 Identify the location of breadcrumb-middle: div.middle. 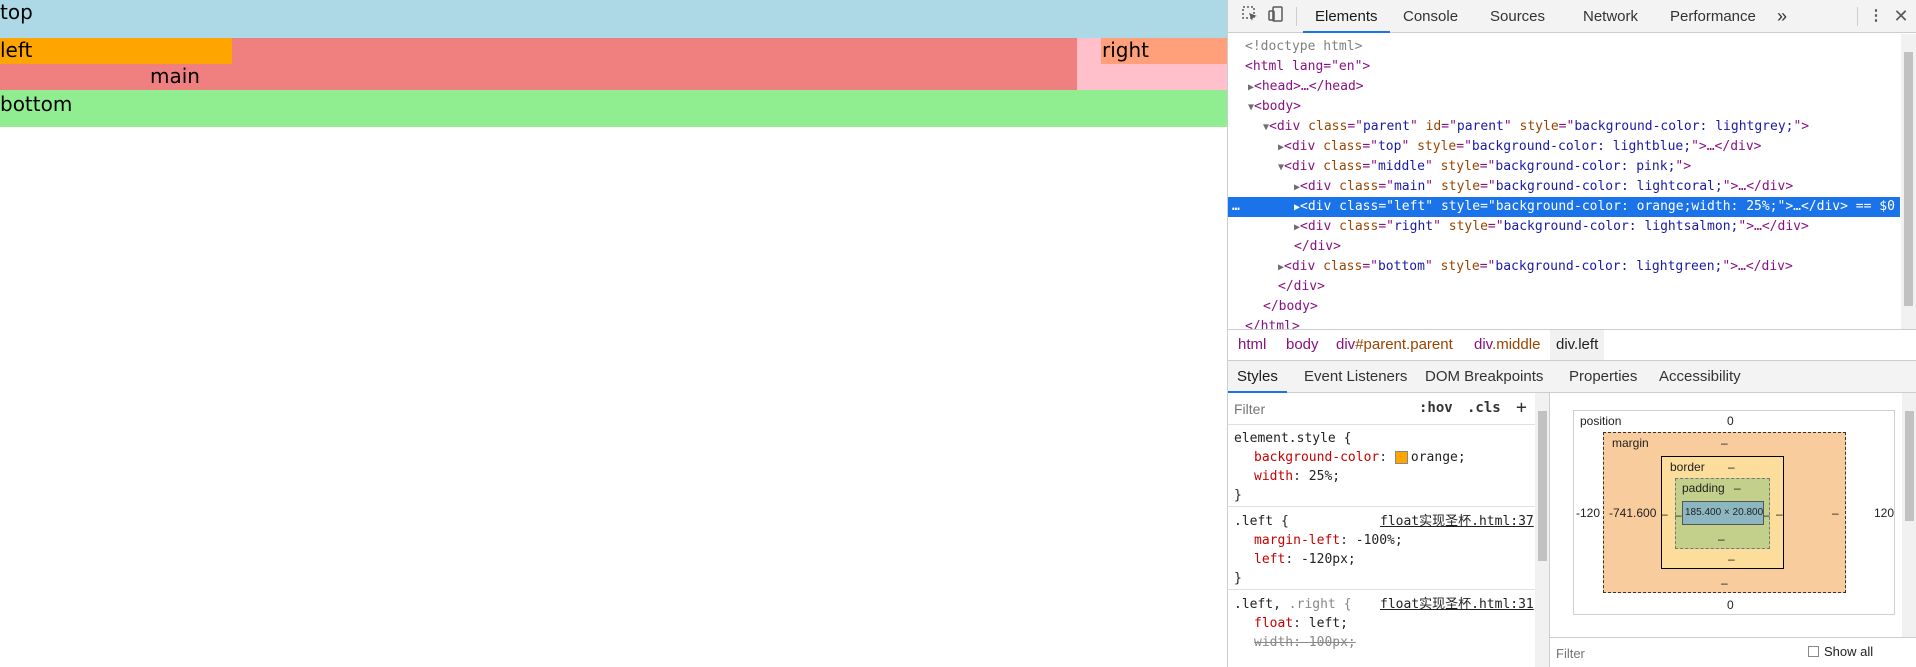
(1507, 345).